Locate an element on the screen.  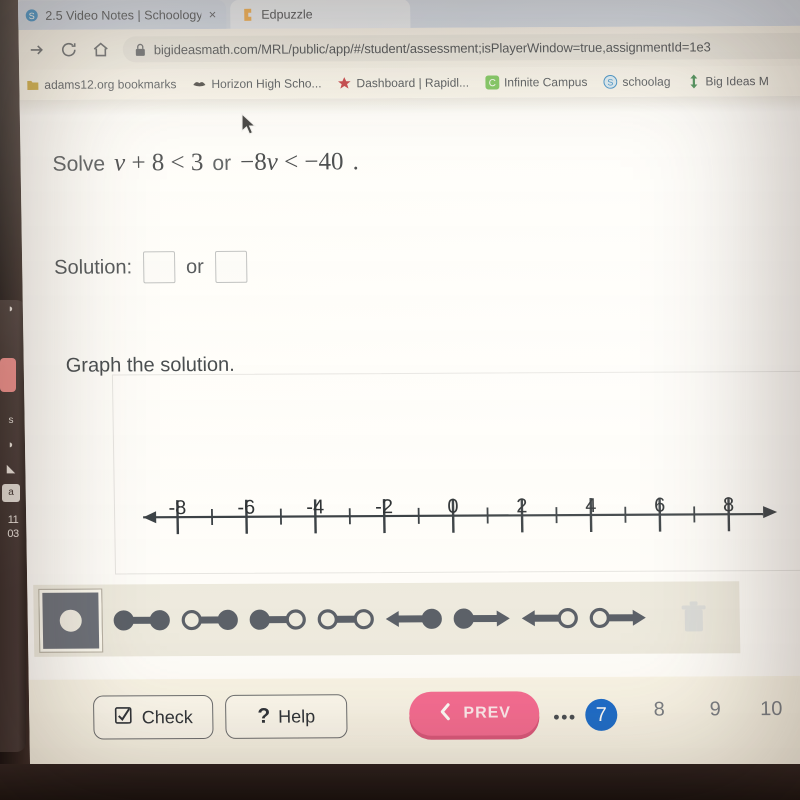
bookmark-infinite-campus: C Infinite Campus is located at coordinates (536, 82).